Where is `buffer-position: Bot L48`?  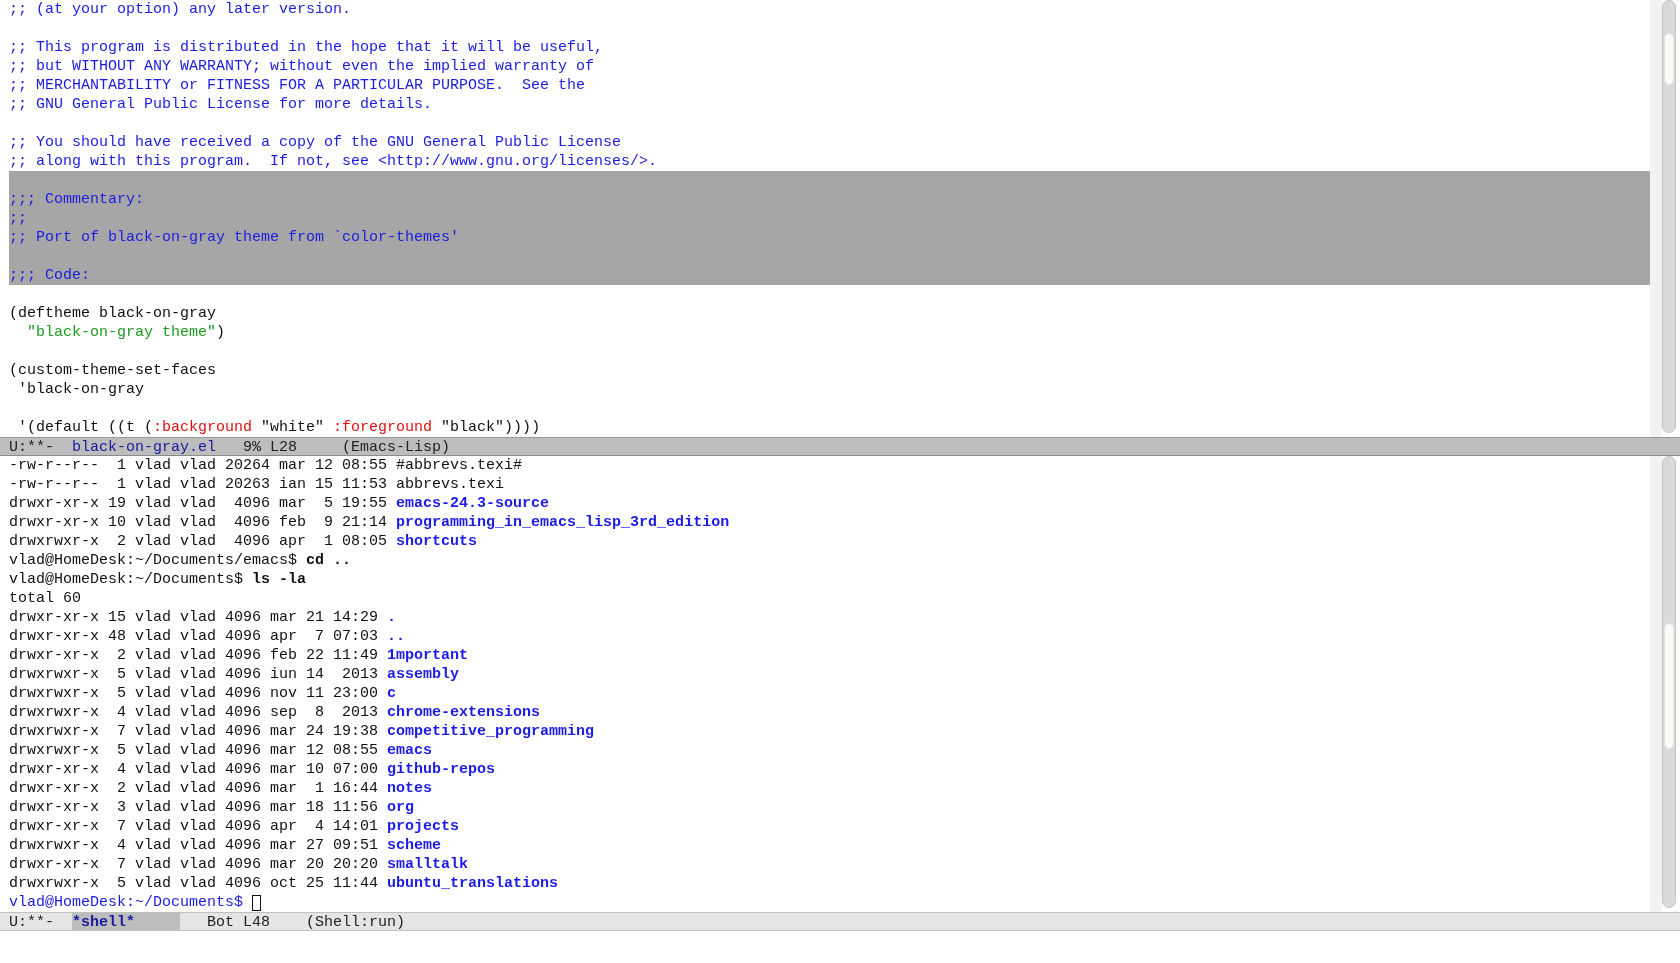 buffer-position: Bot L48 is located at coordinates (239, 921).